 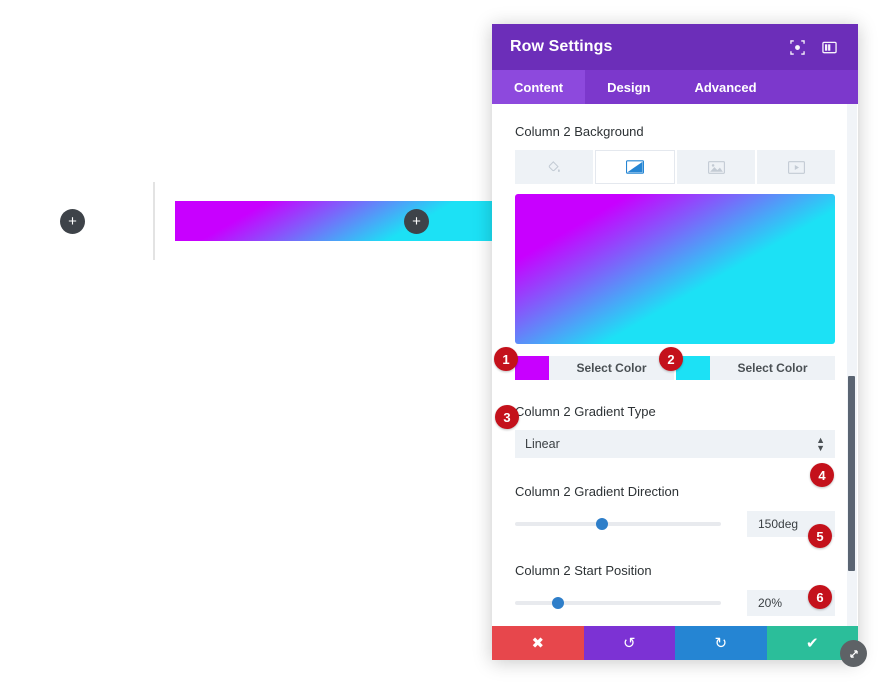 I want to click on add-row-button: +, so click(x=72, y=221).